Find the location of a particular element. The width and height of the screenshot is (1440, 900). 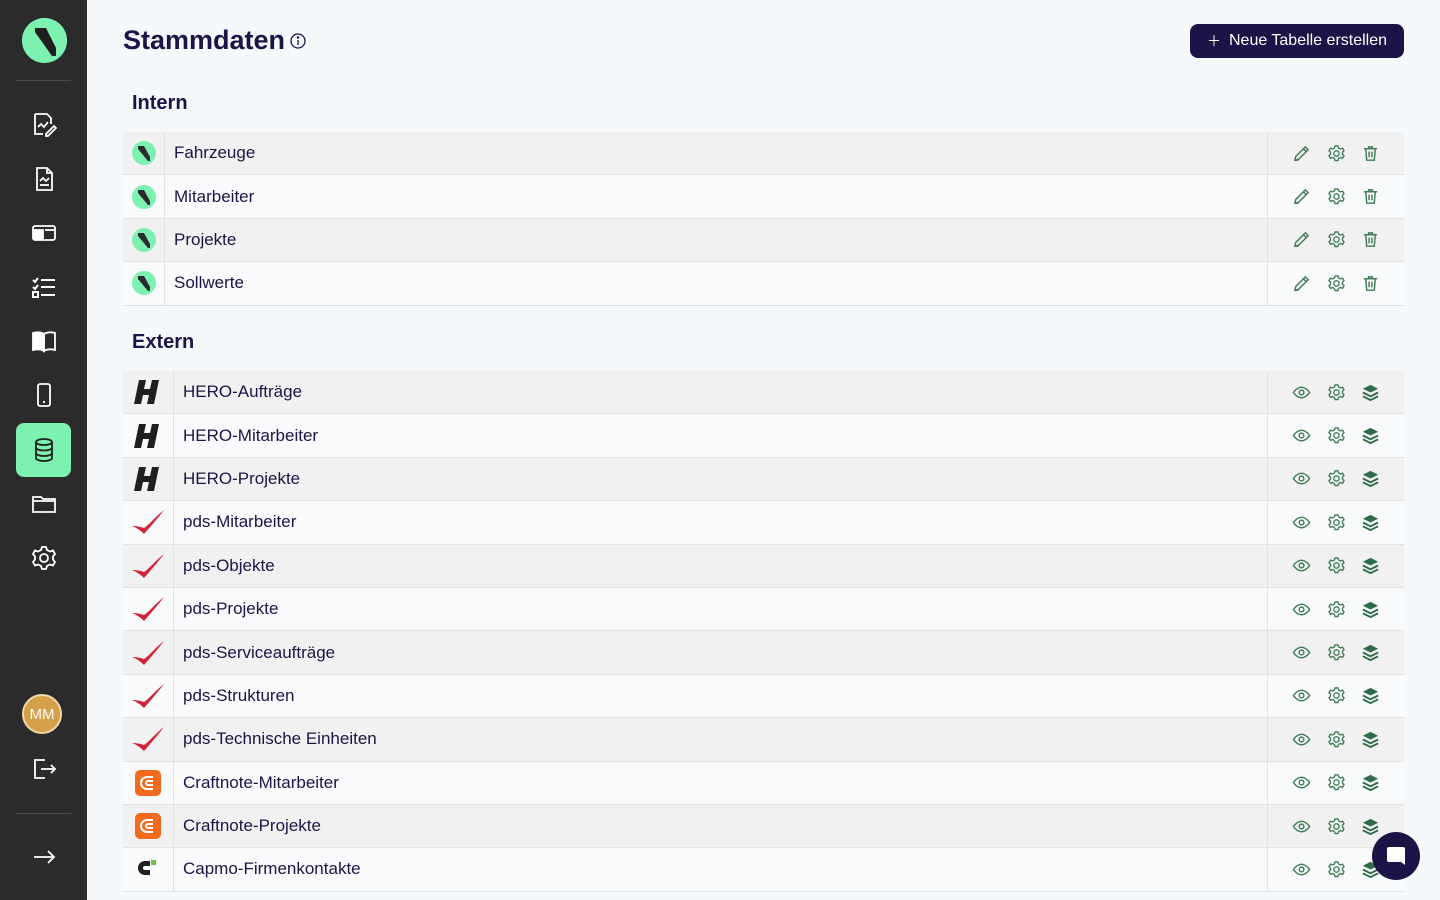

expand-sidebar-button is located at coordinates (43, 857).